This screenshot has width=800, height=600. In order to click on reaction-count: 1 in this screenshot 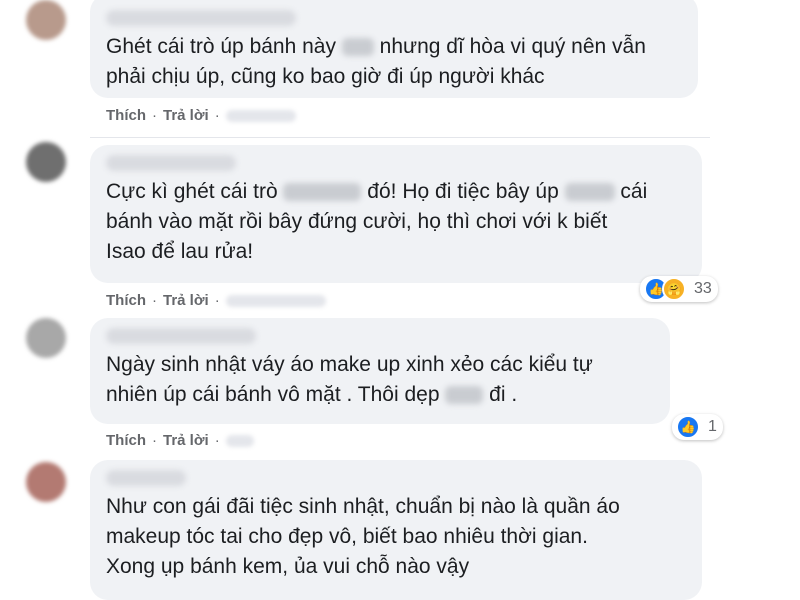, I will do `click(712, 426)`.